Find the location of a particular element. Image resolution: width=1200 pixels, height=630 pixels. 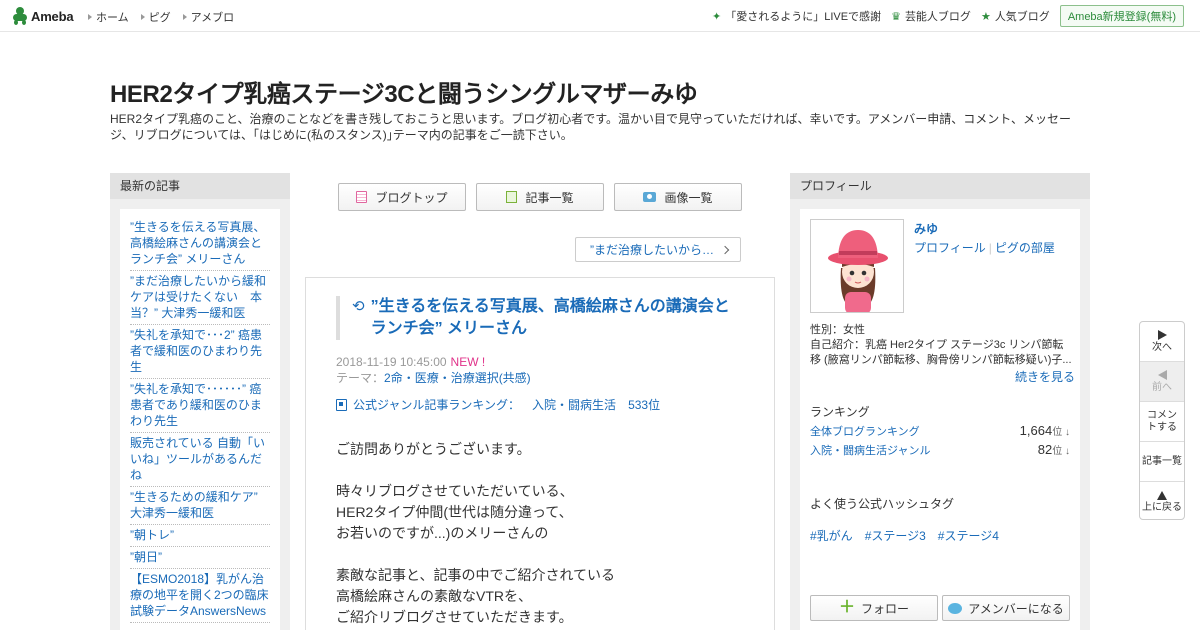

read-more-link: 続きを見る is located at coordinates (1045, 376).